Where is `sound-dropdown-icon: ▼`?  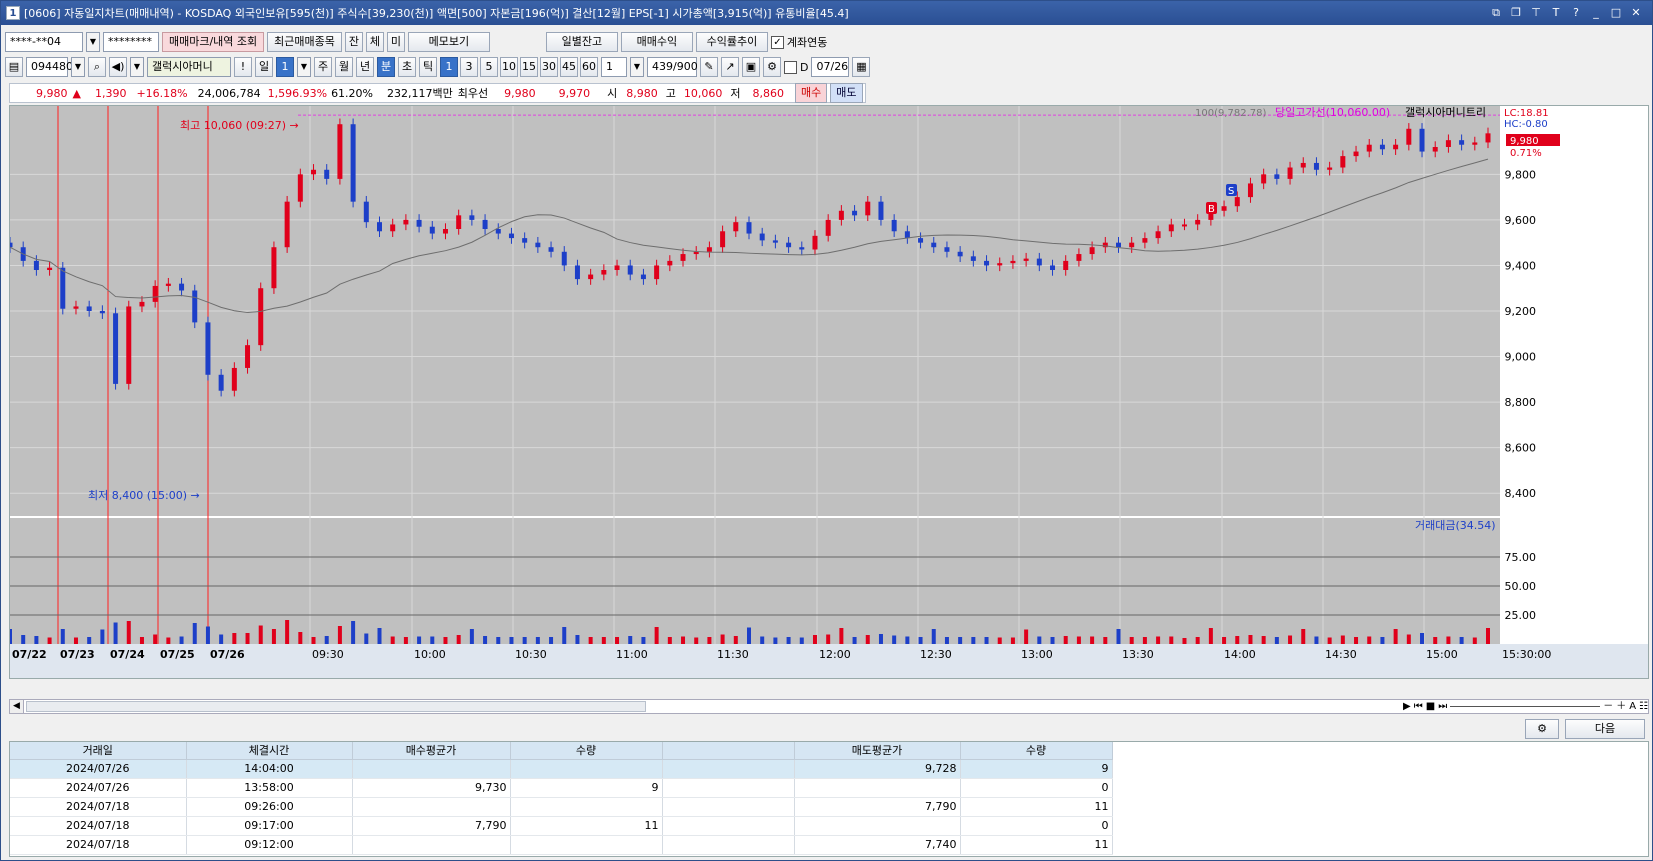
sound-dropdown-icon: ▼ is located at coordinates (137, 67).